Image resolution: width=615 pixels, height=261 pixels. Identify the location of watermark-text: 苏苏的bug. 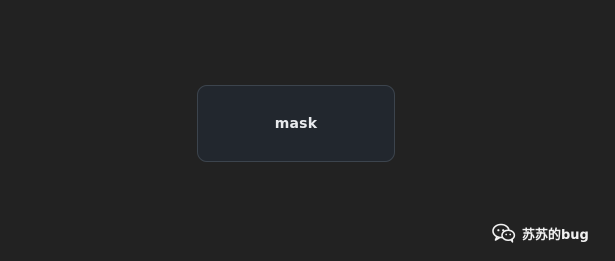
(555, 235).